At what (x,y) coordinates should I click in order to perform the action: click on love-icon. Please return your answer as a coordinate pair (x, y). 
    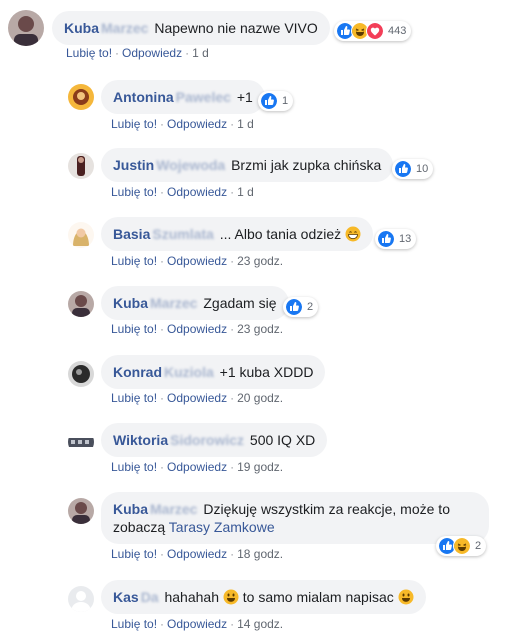
    Looking at the image, I should click on (375, 31).